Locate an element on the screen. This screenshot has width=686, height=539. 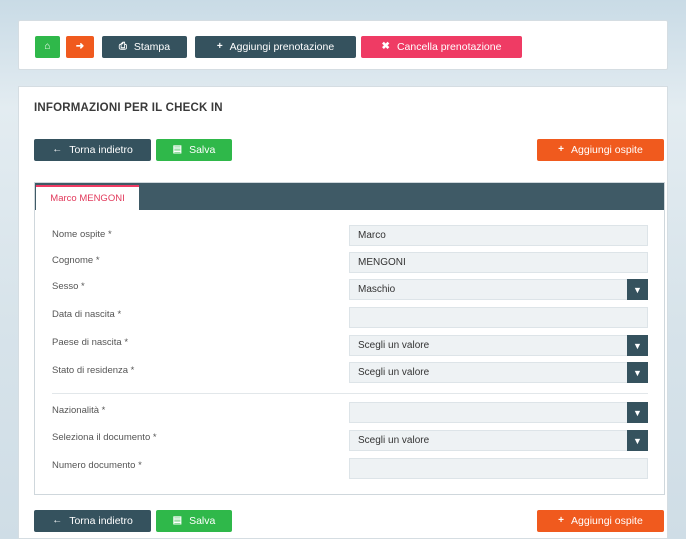
last-name-field: MENGONI is located at coordinates (498, 262).